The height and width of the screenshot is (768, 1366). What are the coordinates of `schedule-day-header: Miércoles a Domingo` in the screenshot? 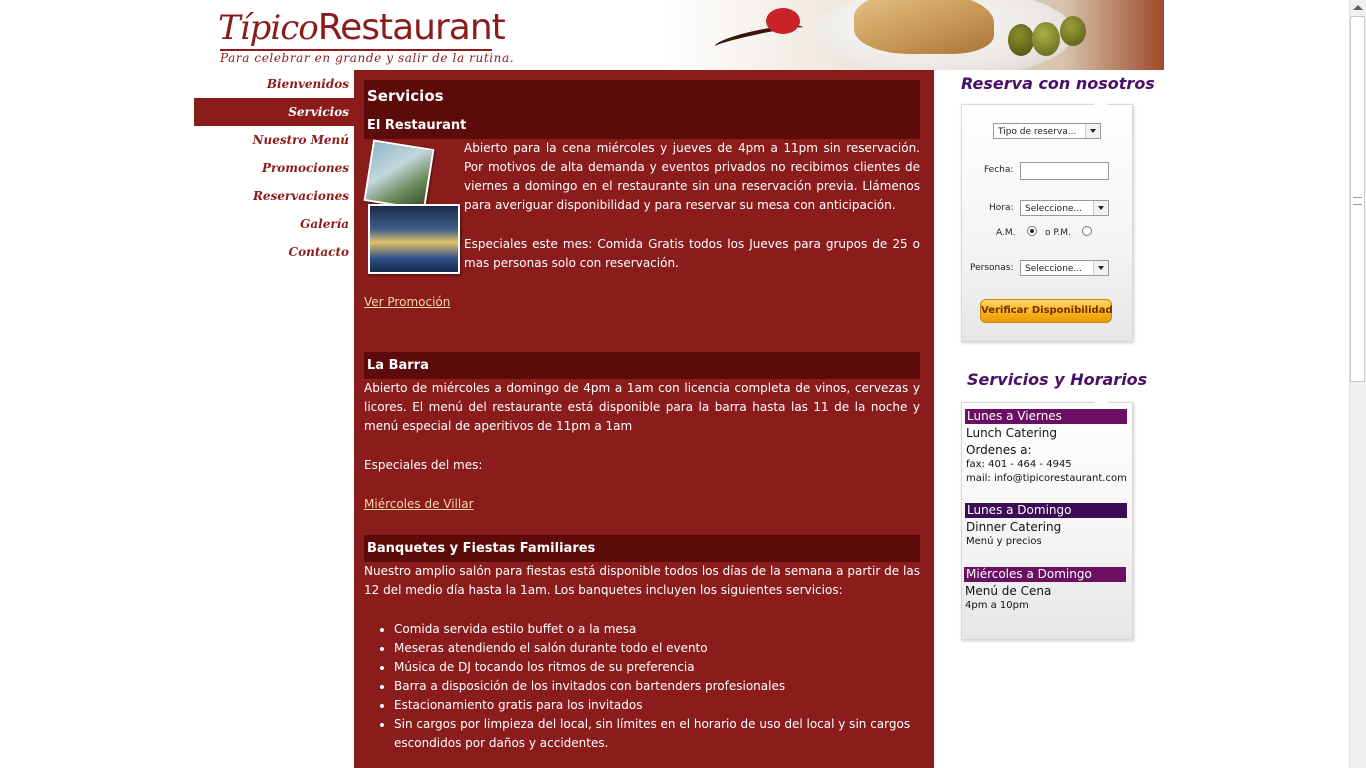 It's located at (1045, 574).